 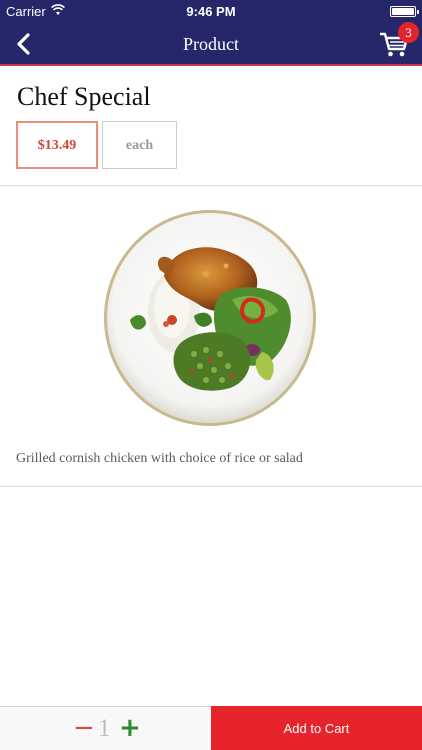 What do you see at coordinates (408, 32) in the screenshot?
I see `cart-count-badge: 3` at bounding box center [408, 32].